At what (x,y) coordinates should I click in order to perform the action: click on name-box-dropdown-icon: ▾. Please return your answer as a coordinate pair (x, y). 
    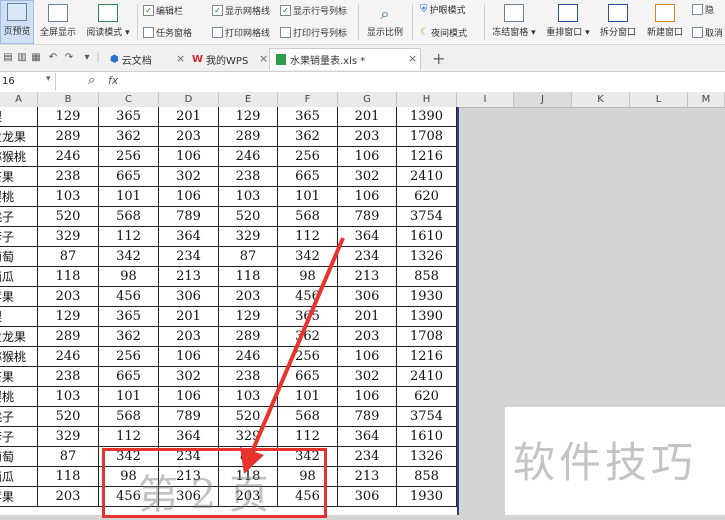
    Looking at the image, I should click on (48, 79).